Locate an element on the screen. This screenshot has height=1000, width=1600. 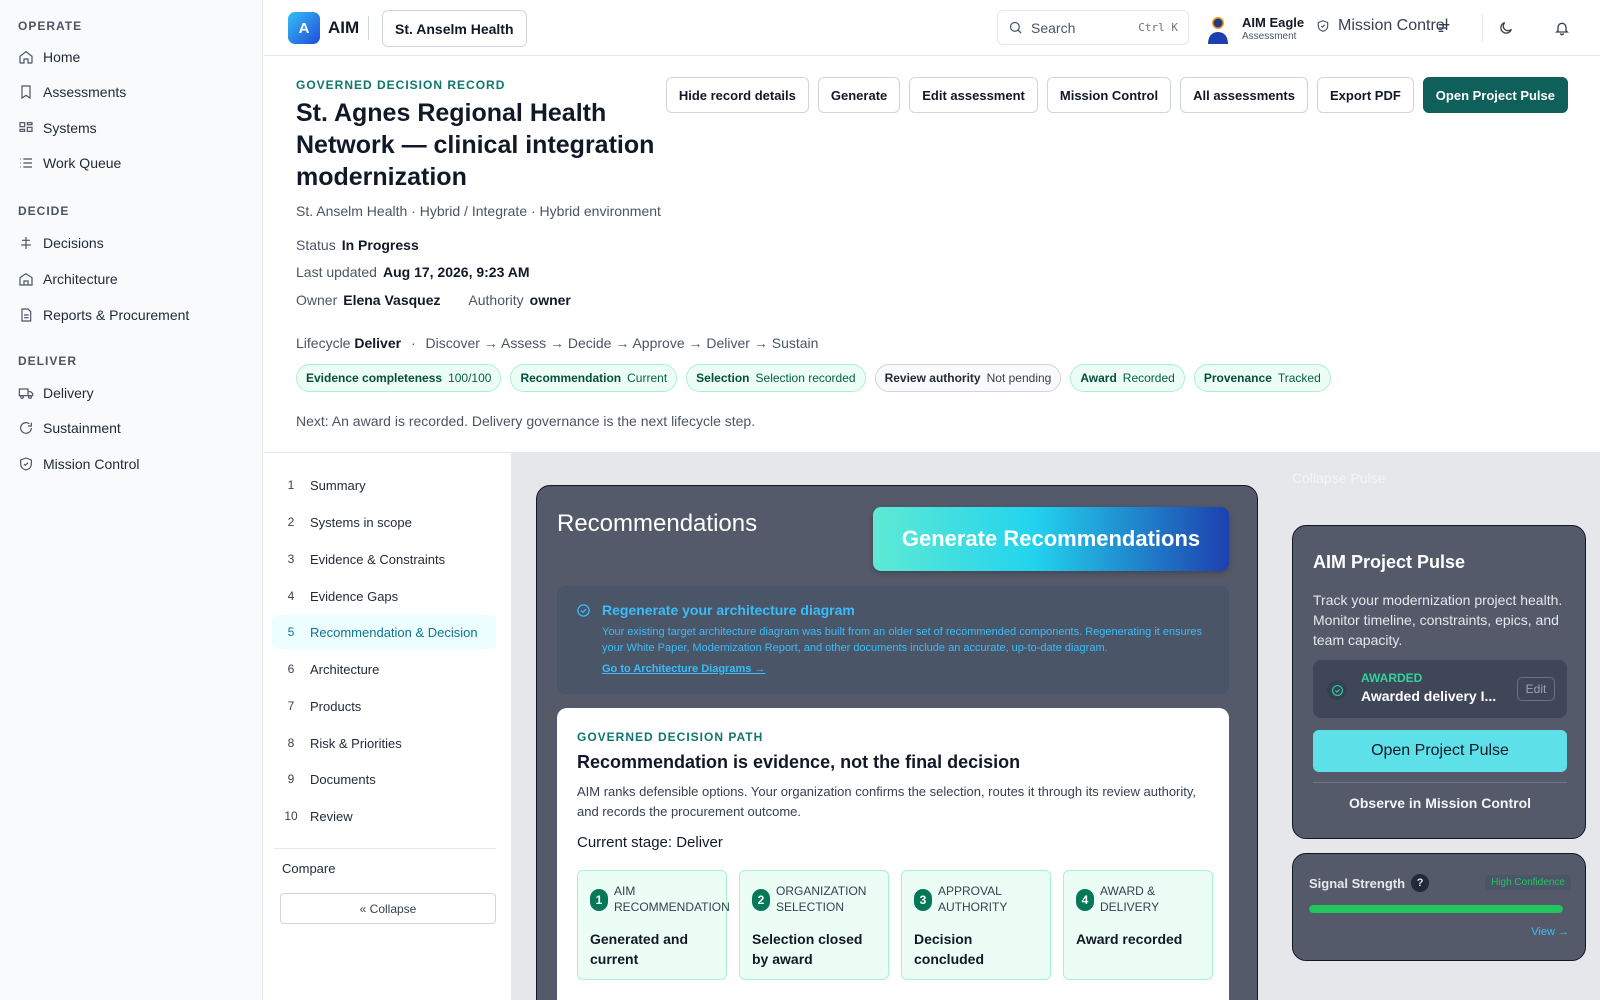
lifecycle-value: Deliver is located at coordinates (378, 343).